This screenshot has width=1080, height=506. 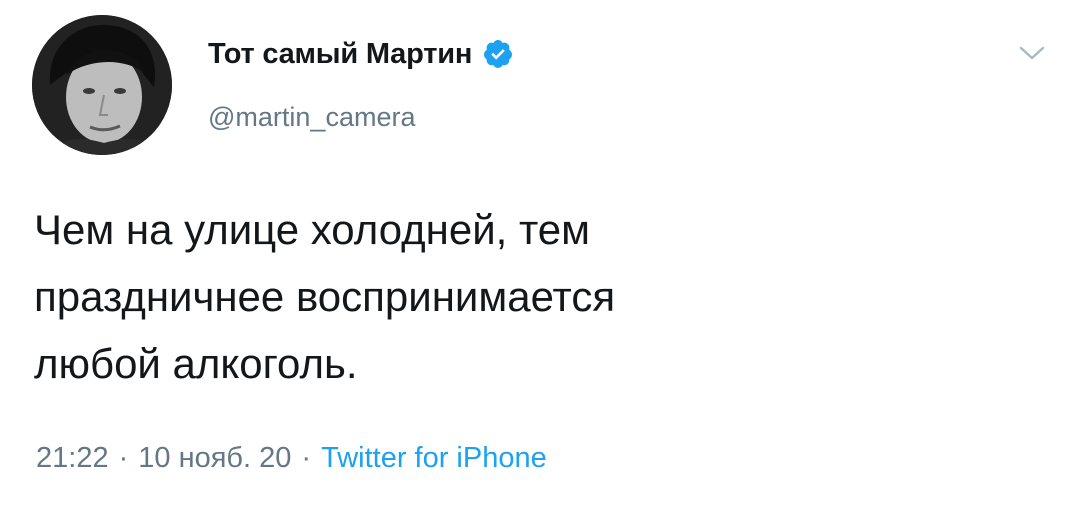 What do you see at coordinates (291, 458) in the screenshot?
I see `tweet-meta: 21:22 · 10 нояб. 20 · Twitter for iPhone` at bounding box center [291, 458].